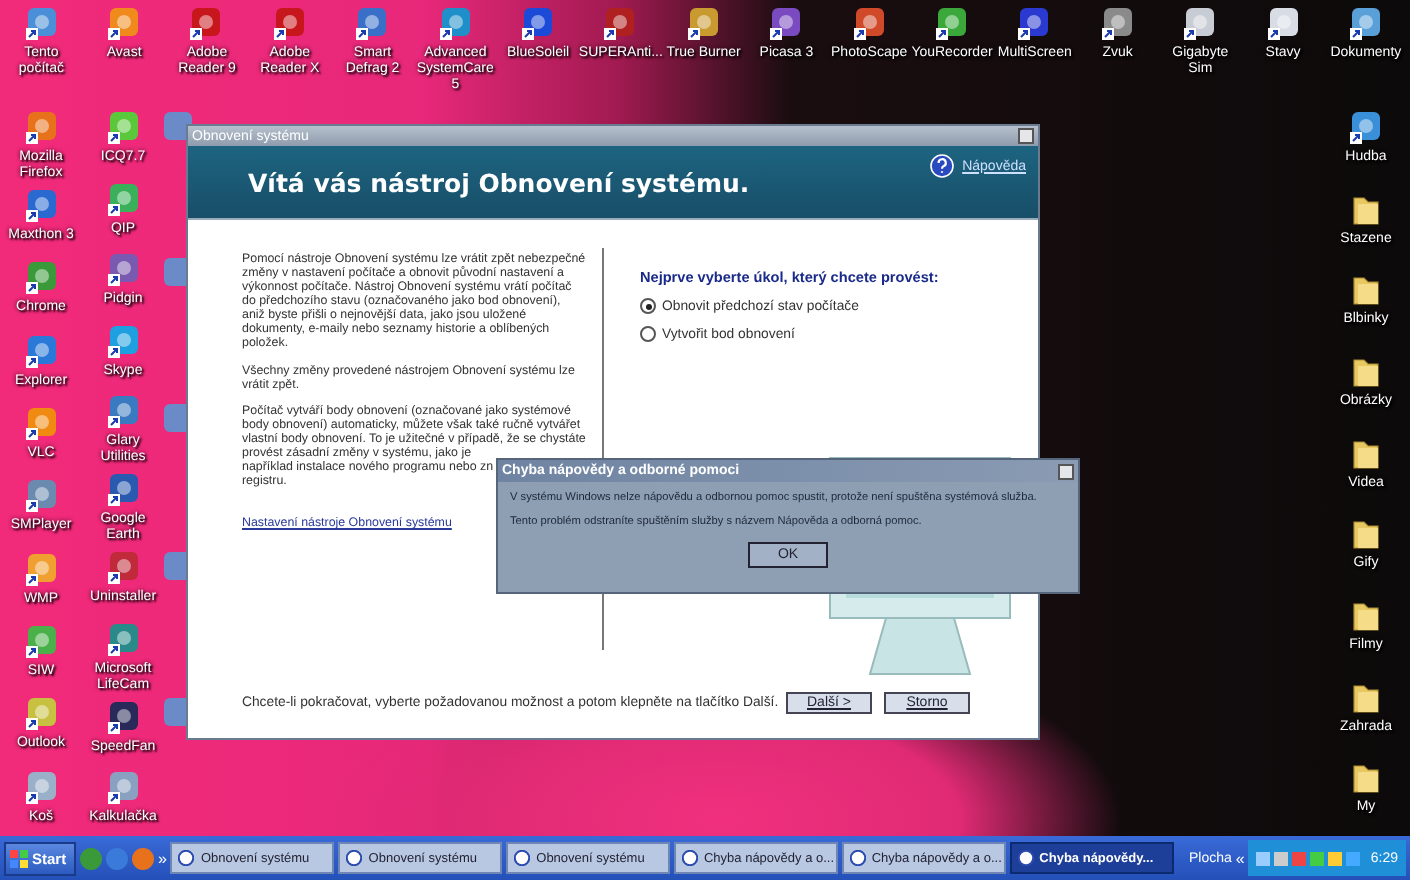 The image size is (1410, 880). I want to click on help-icon, so click(942, 166).